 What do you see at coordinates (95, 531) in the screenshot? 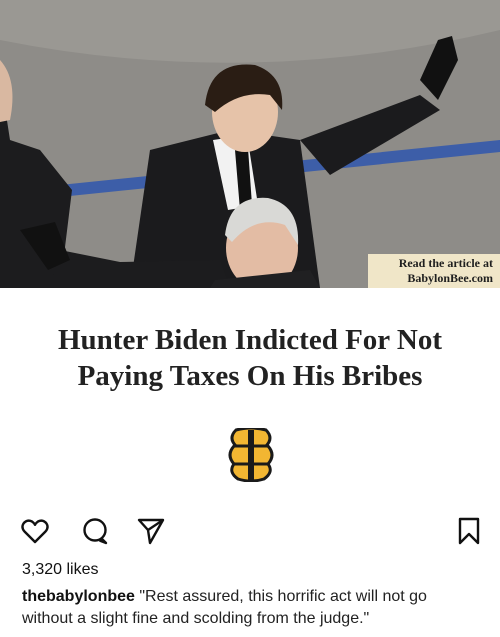
I see `comment-icon` at bounding box center [95, 531].